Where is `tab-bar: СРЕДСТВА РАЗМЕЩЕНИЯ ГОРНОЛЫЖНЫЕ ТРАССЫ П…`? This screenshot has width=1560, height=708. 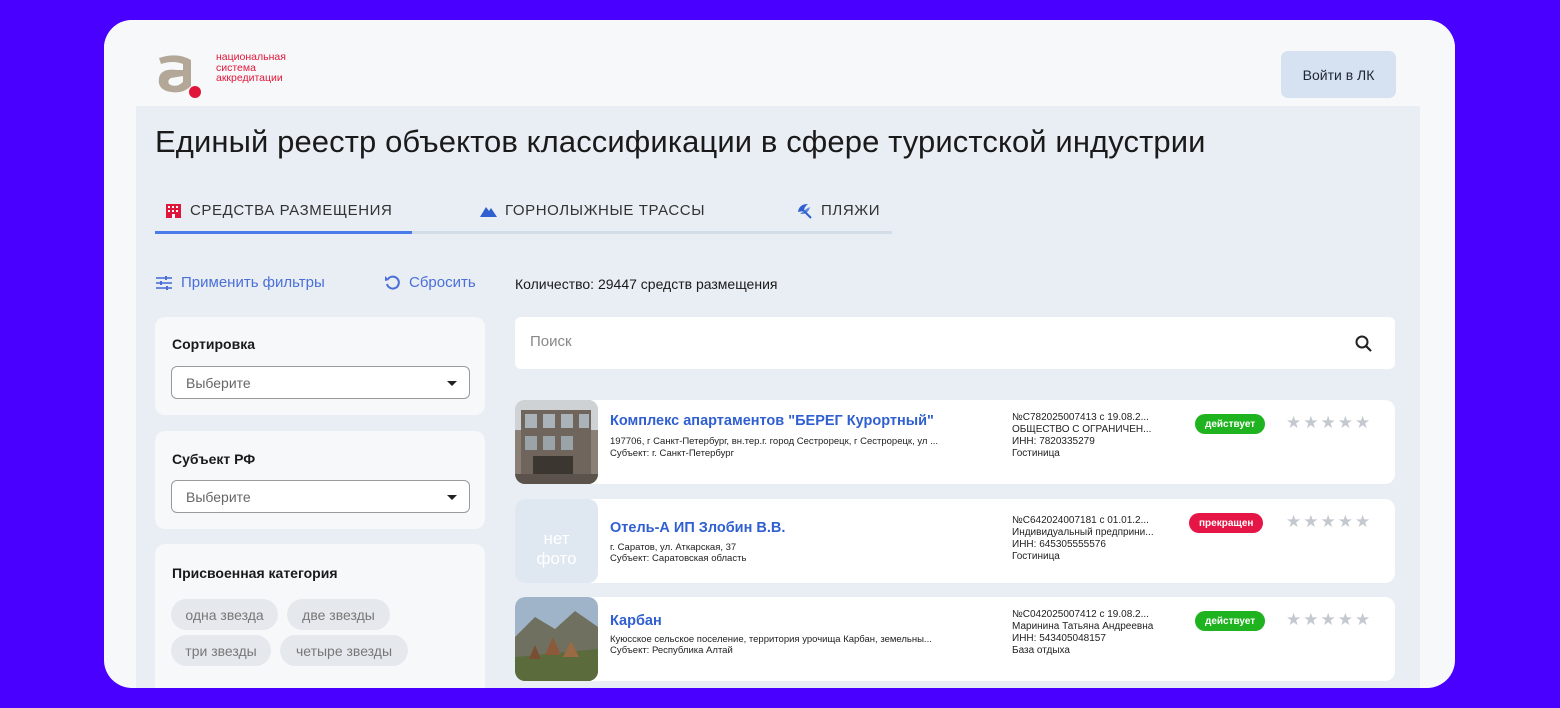
tab-bar: СРЕДСТВА РАЗМЕЩЕНИЯ ГОРНОЛЫЖНЫЕ ТРАССЫ П… is located at coordinates (523, 218).